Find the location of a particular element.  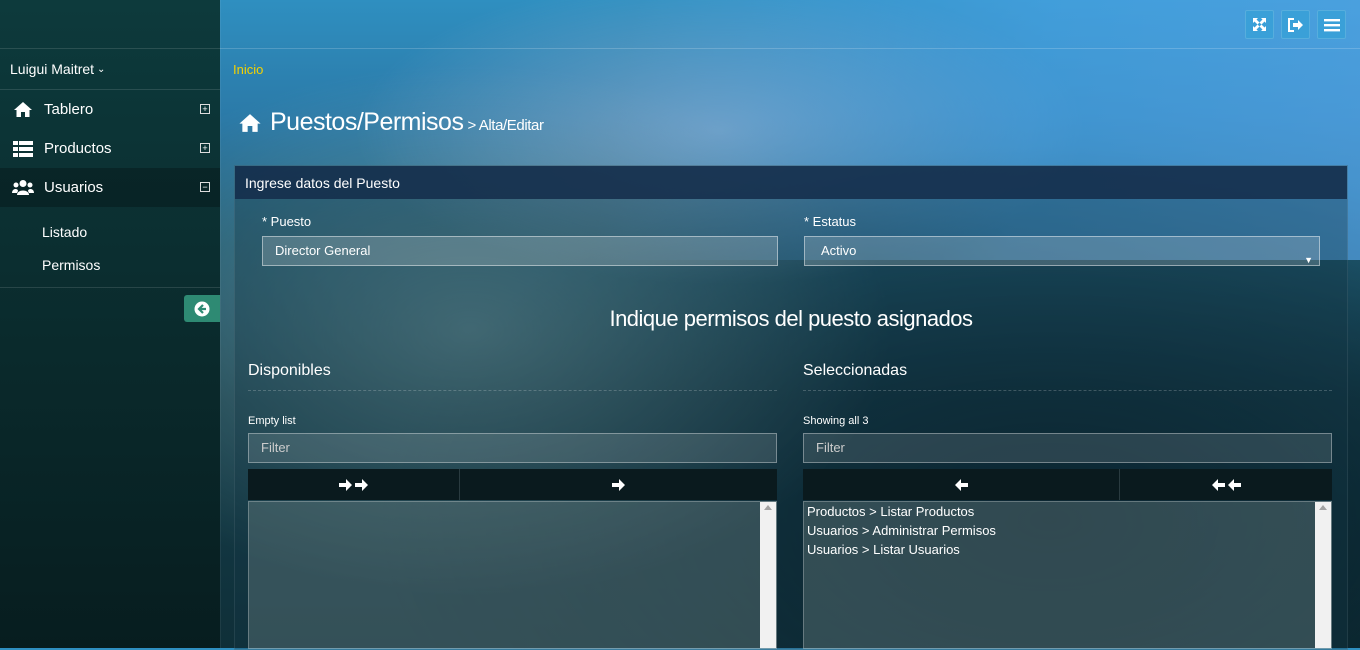

double-arrow-right-icon is located at coordinates (353, 484).